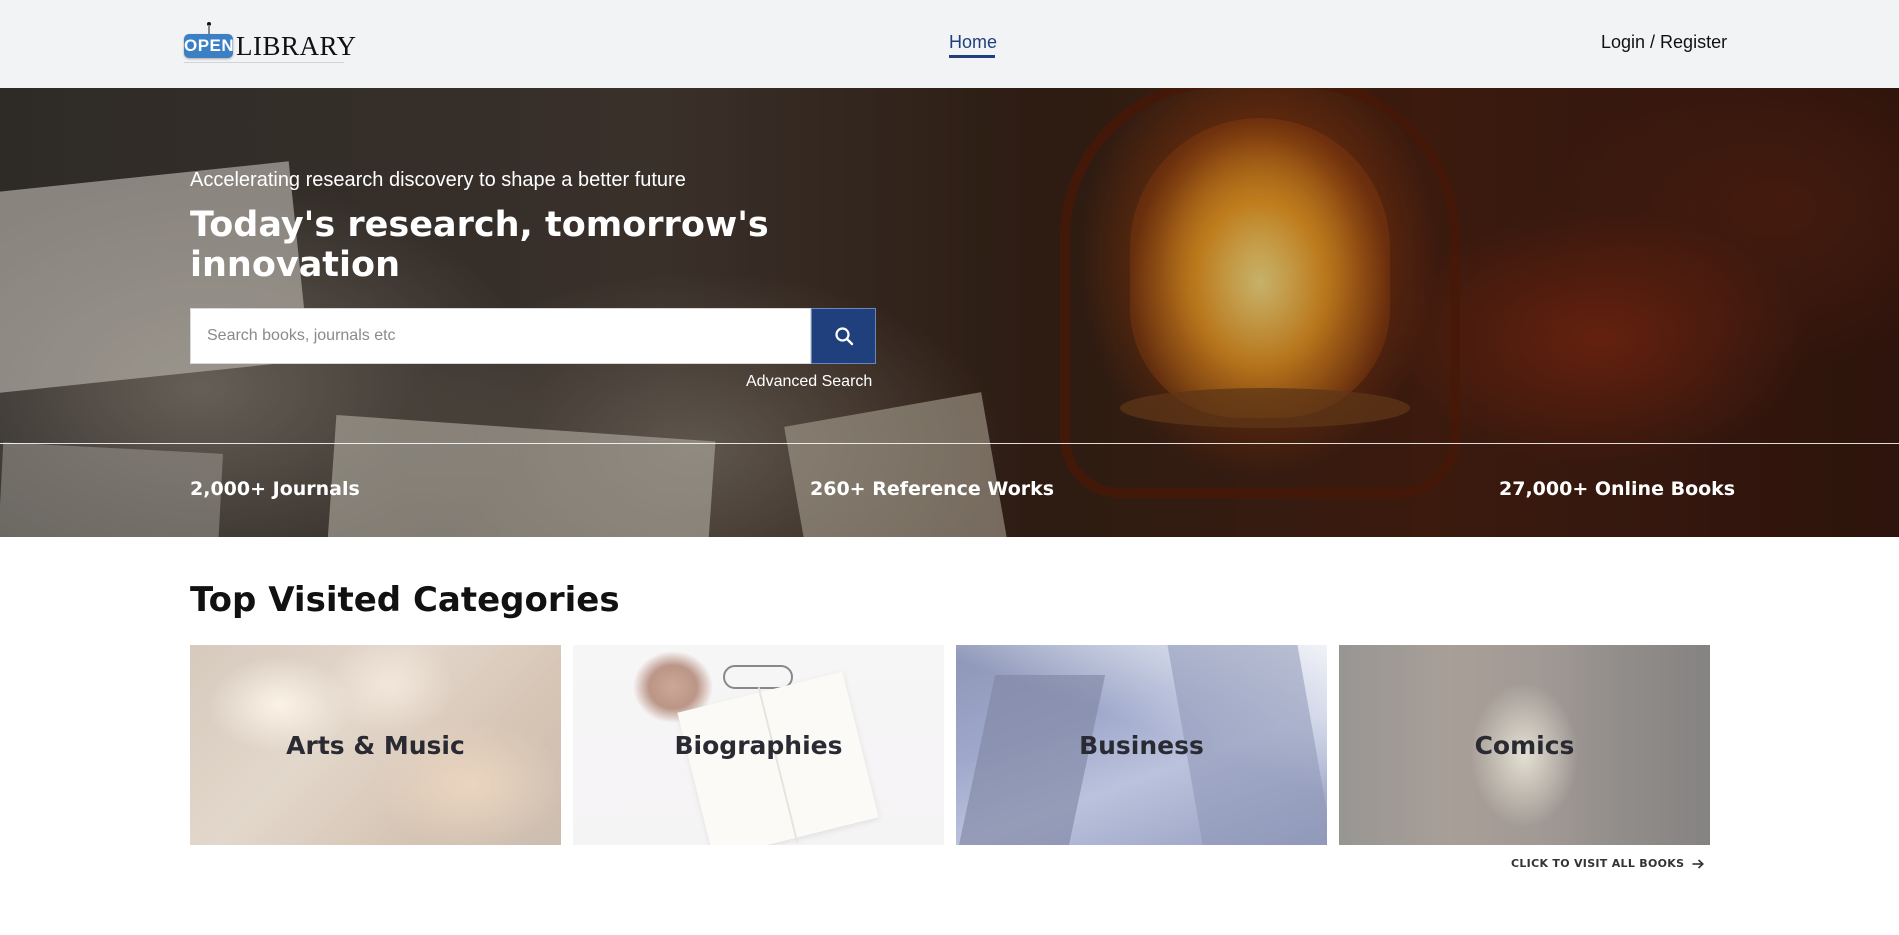  I want to click on category-label: Biographies, so click(758, 745).